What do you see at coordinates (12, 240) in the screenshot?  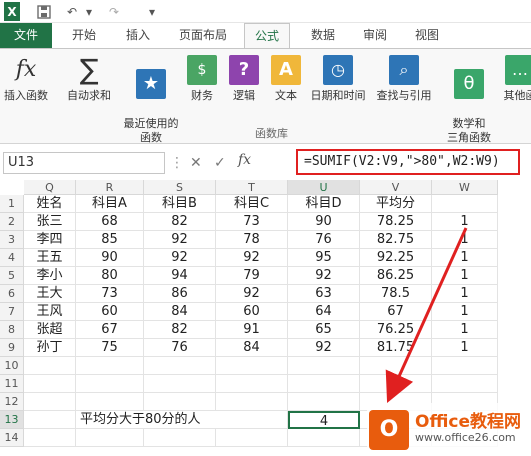 I see `row-header: 3` at bounding box center [12, 240].